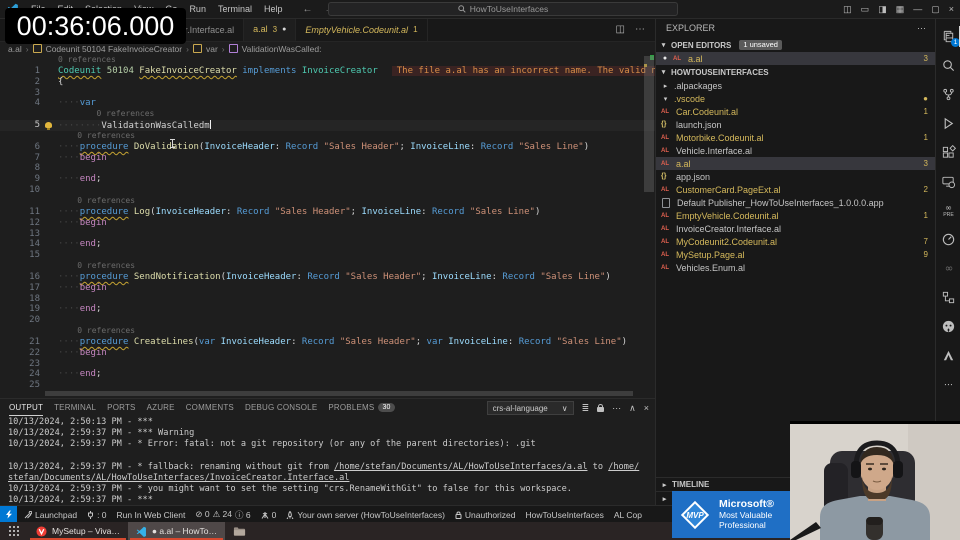 The image size is (960, 540). I want to click on explorer-item-car-codeunit-al: AL Car.Codeunit.al 1, so click(796, 111).